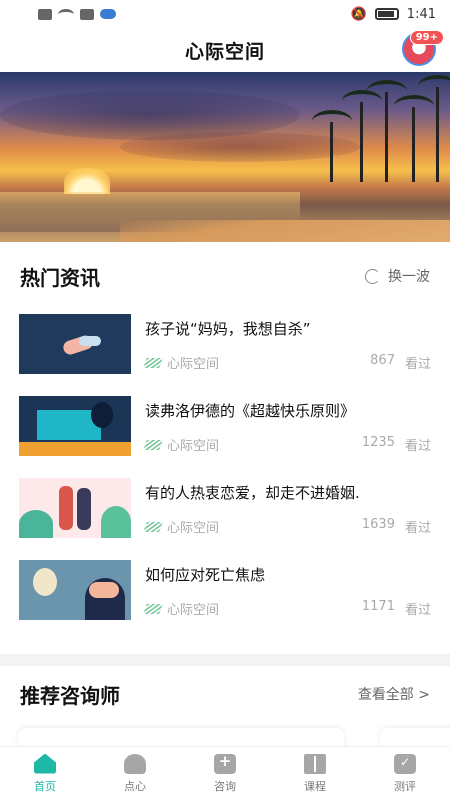 Image resolution: width=450 pixels, height=800 pixels. What do you see at coordinates (421, 14) in the screenshot?
I see `status-time: 1:41` at bounding box center [421, 14].